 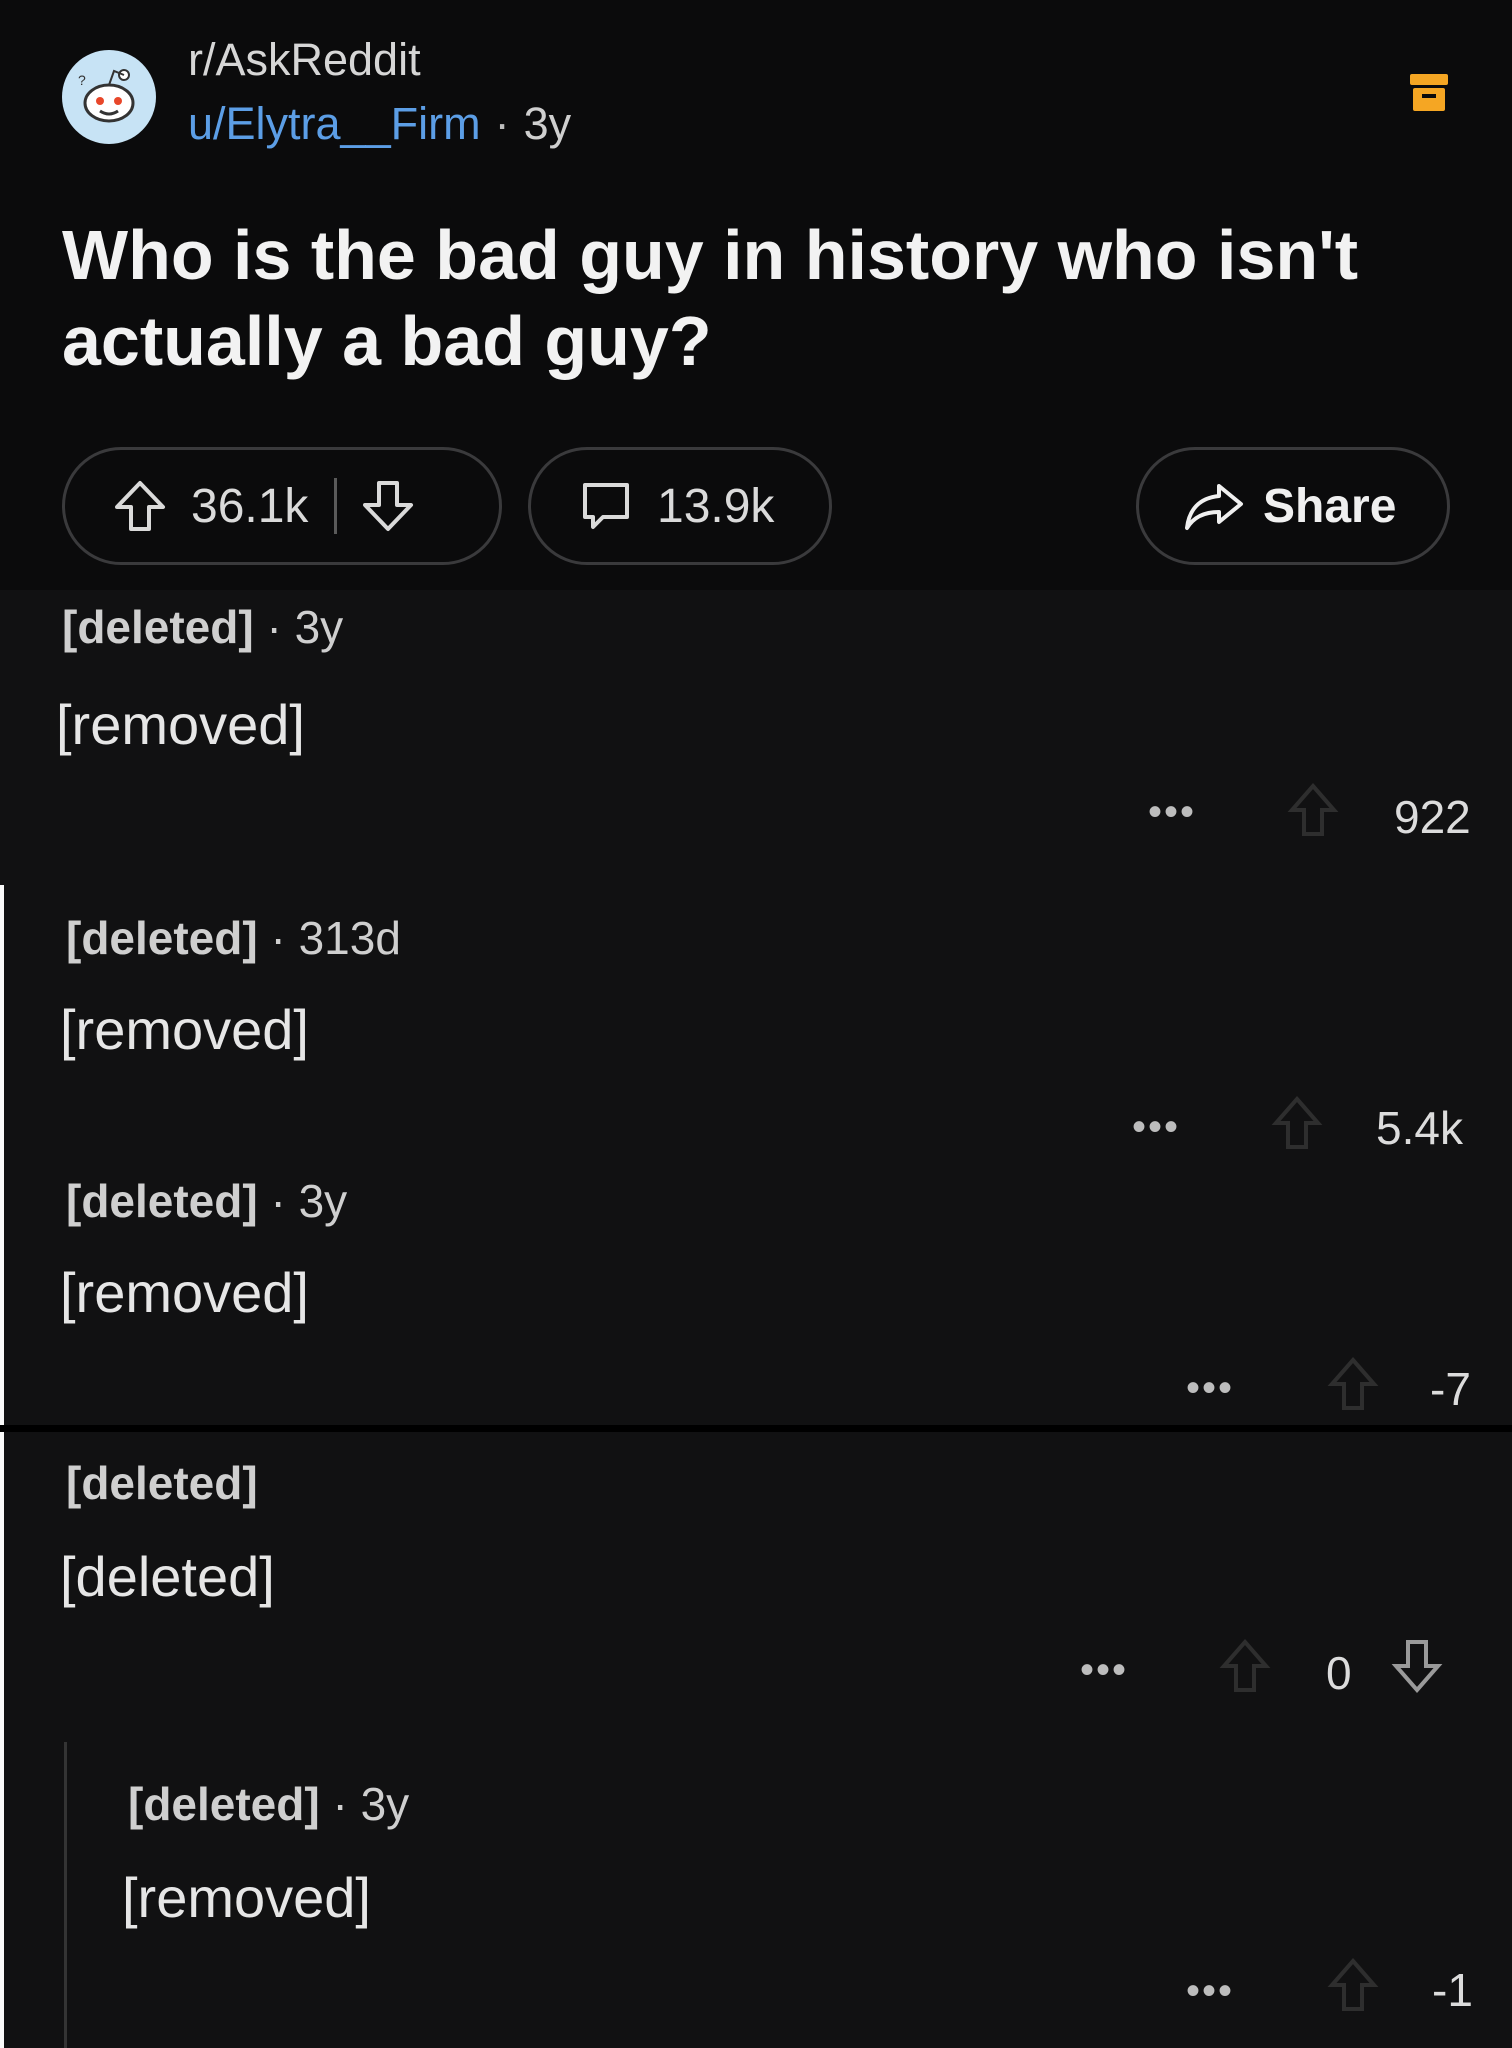 What do you see at coordinates (167, 1576) in the screenshot?
I see `comment-body: [deleted]` at bounding box center [167, 1576].